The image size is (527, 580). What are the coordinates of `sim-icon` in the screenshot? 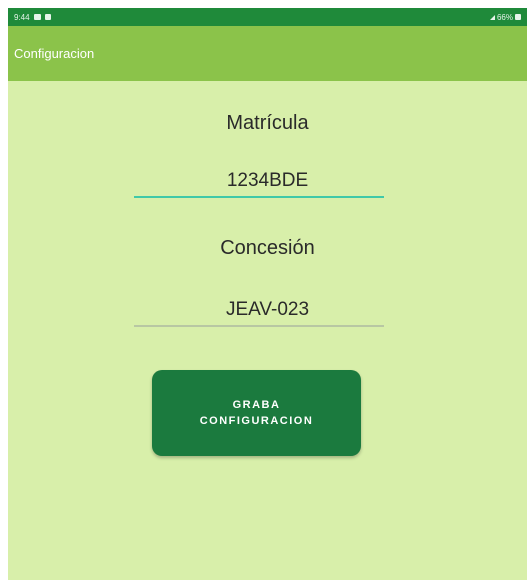 It's located at (47, 17).